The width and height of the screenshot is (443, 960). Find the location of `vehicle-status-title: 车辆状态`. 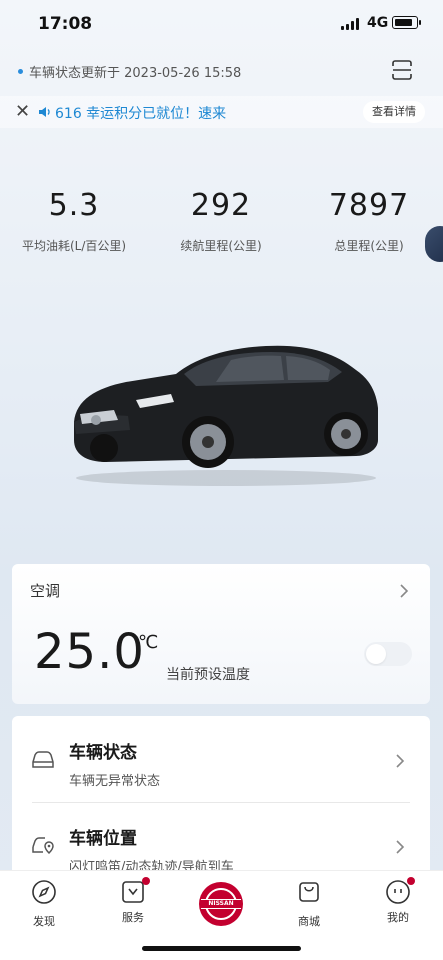

vehicle-status-title: 车辆状态 is located at coordinates (103, 753).